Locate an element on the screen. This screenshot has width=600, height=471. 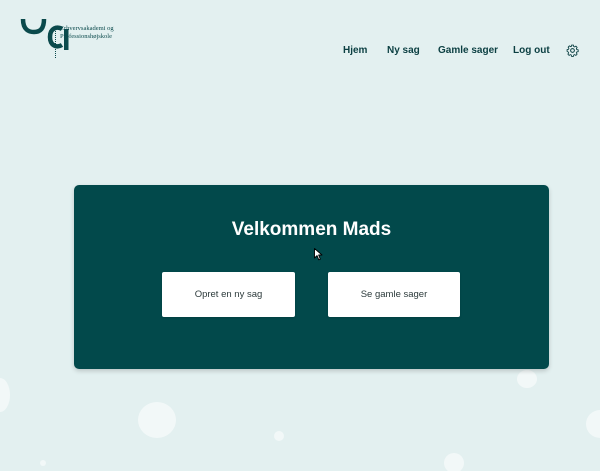
welcome-title: Velkommen Mads is located at coordinates (311, 229).